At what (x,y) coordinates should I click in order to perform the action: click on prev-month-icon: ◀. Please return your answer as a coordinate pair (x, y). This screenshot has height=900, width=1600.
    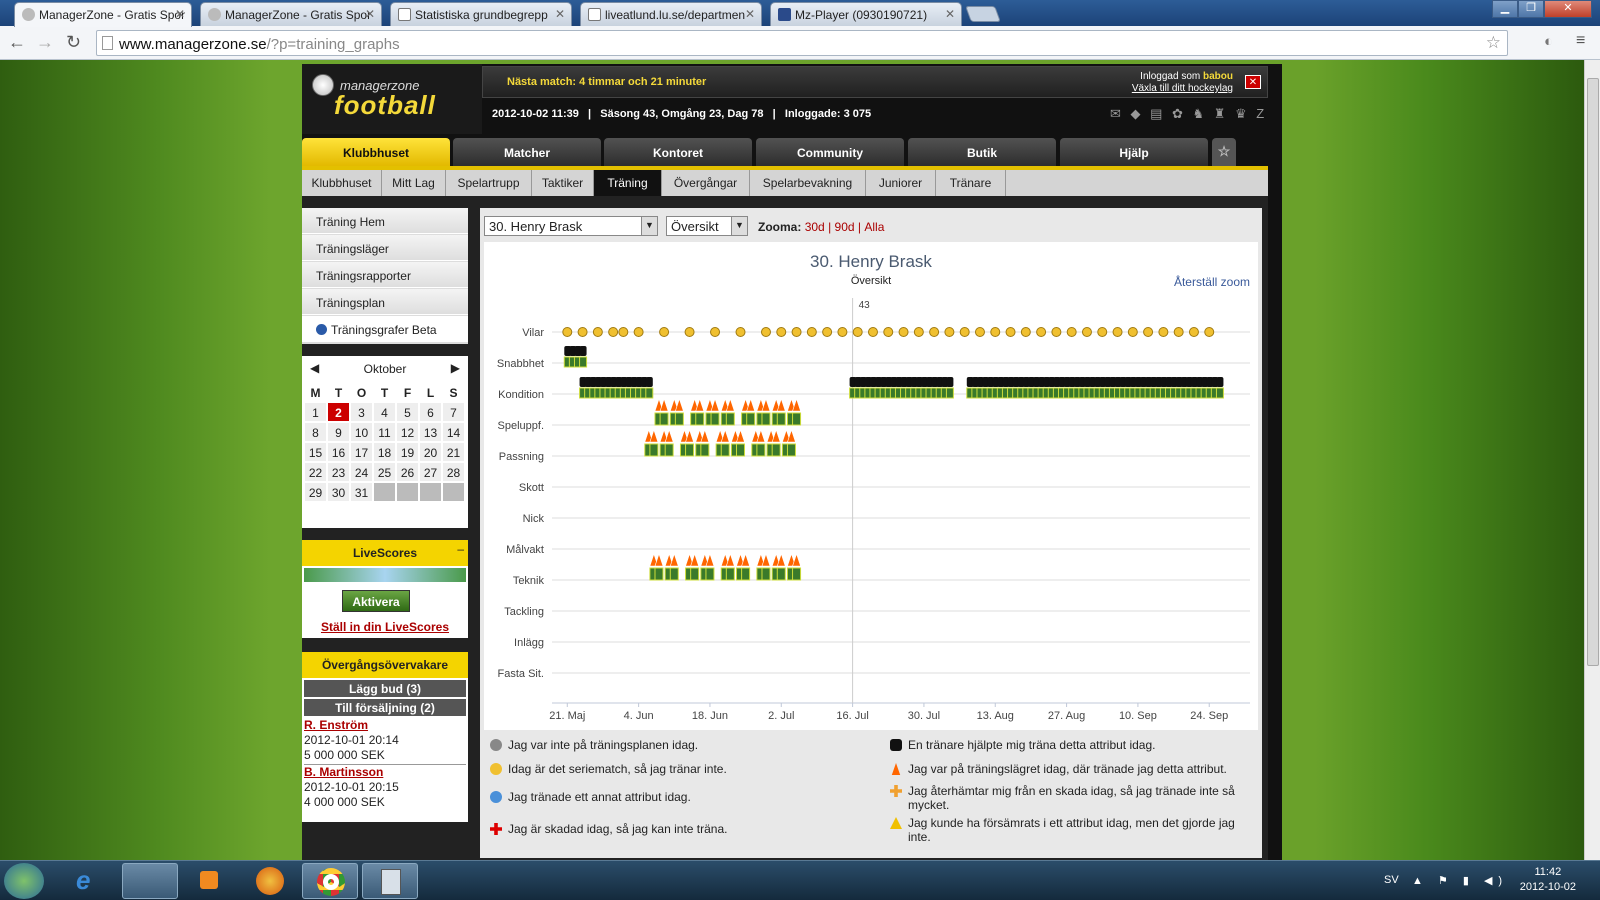
    Looking at the image, I should click on (314, 368).